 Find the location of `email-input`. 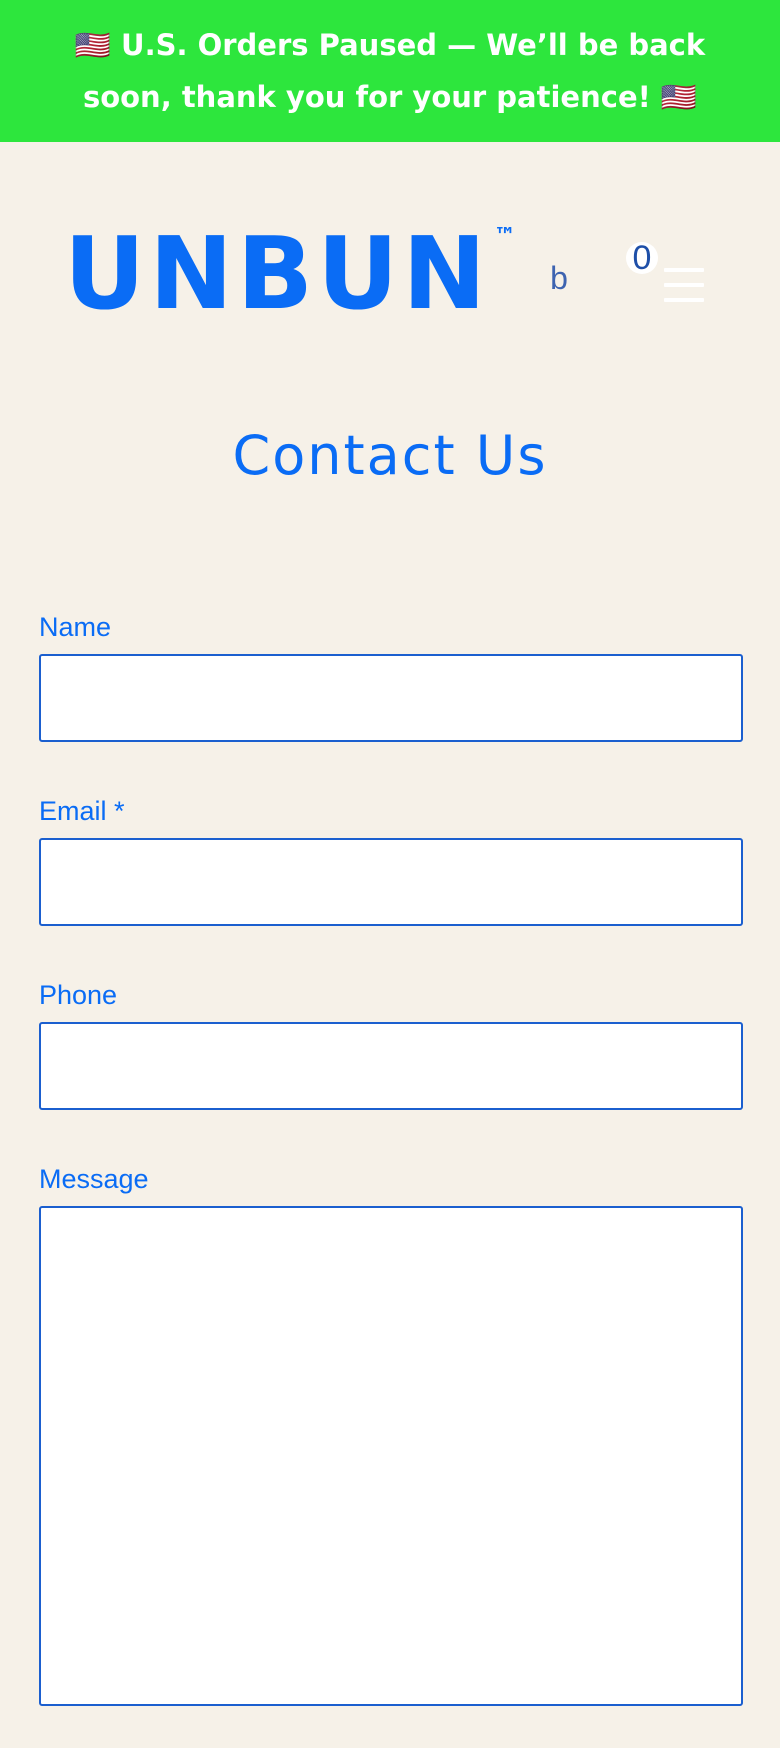

email-input is located at coordinates (391, 882).